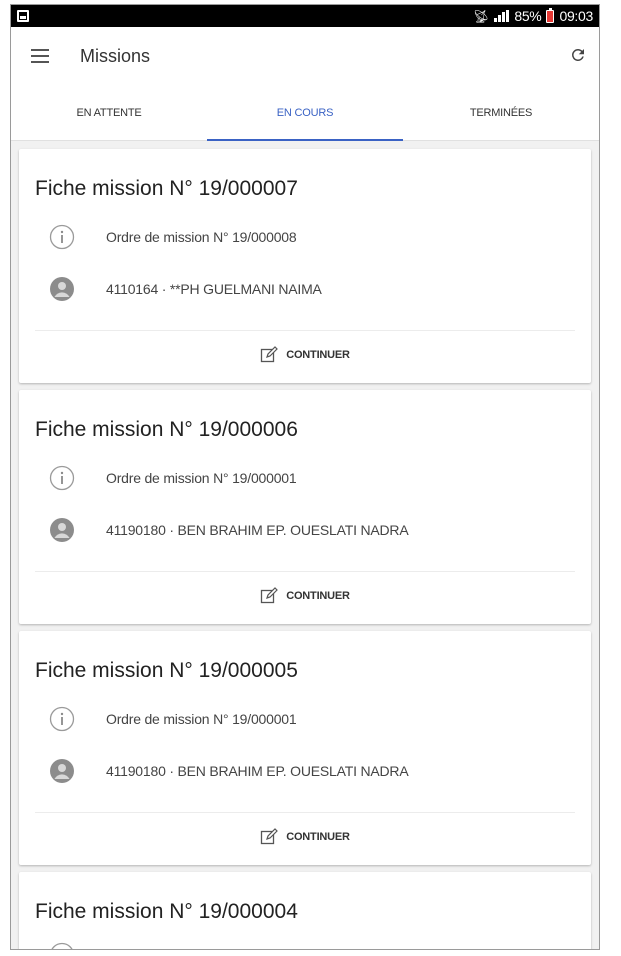 This screenshot has height=956, width=621. I want to click on tab-terminees: TERMINÉES, so click(501, 112).